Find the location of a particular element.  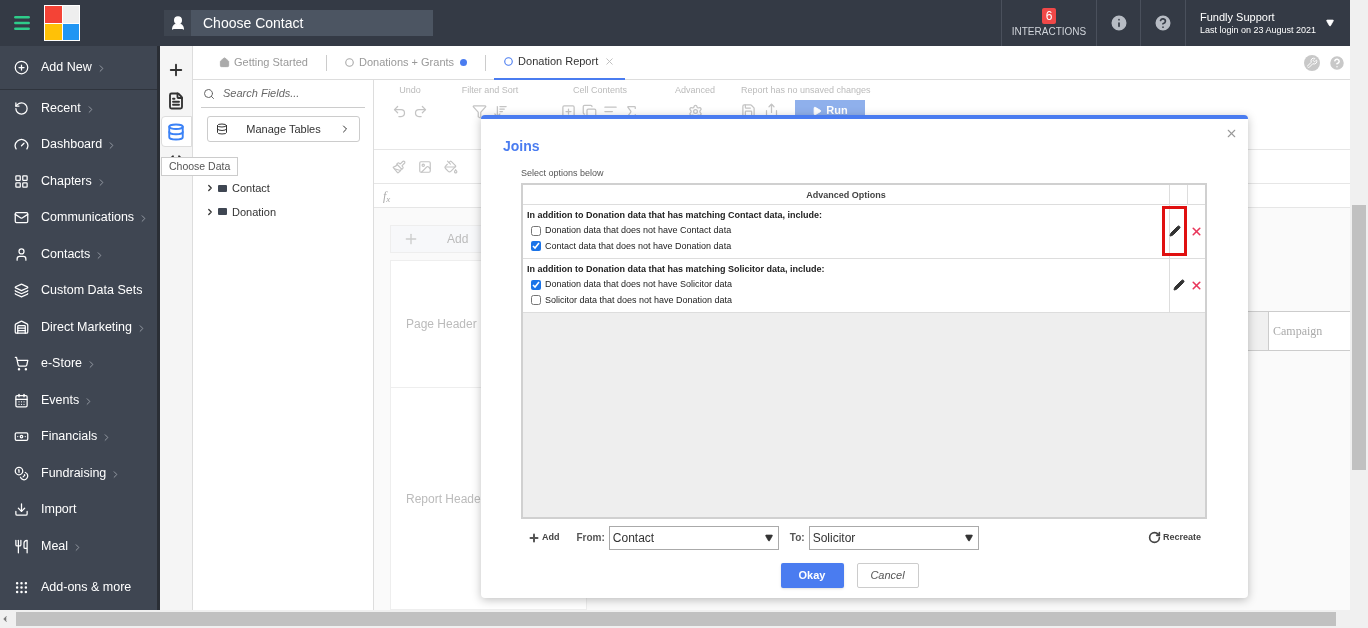

tooltip: Choose Data is located at coordinates (200, 166).